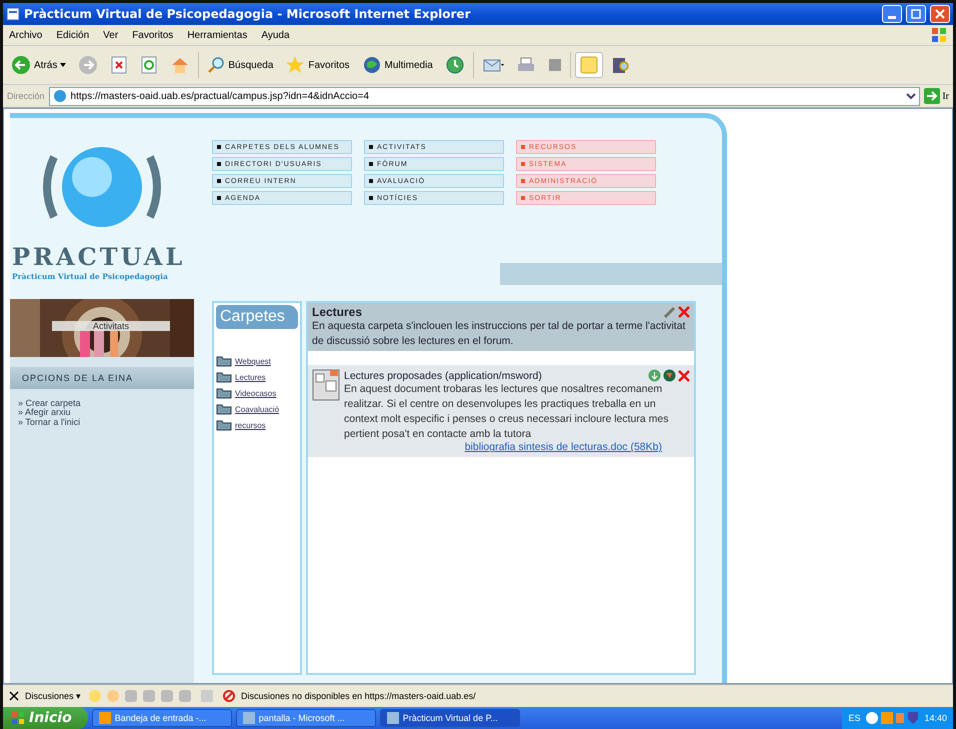  What do you see at coordinates (73, 35) in the screenshot?
I see `menu-item: Edición` at bounding box center [73, 35].